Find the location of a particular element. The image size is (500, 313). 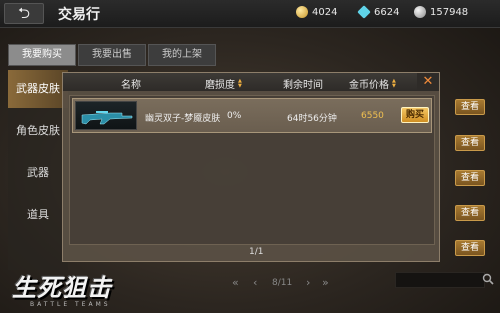

gold-coin-balance: 4024 is located at coordinates (316, 12).